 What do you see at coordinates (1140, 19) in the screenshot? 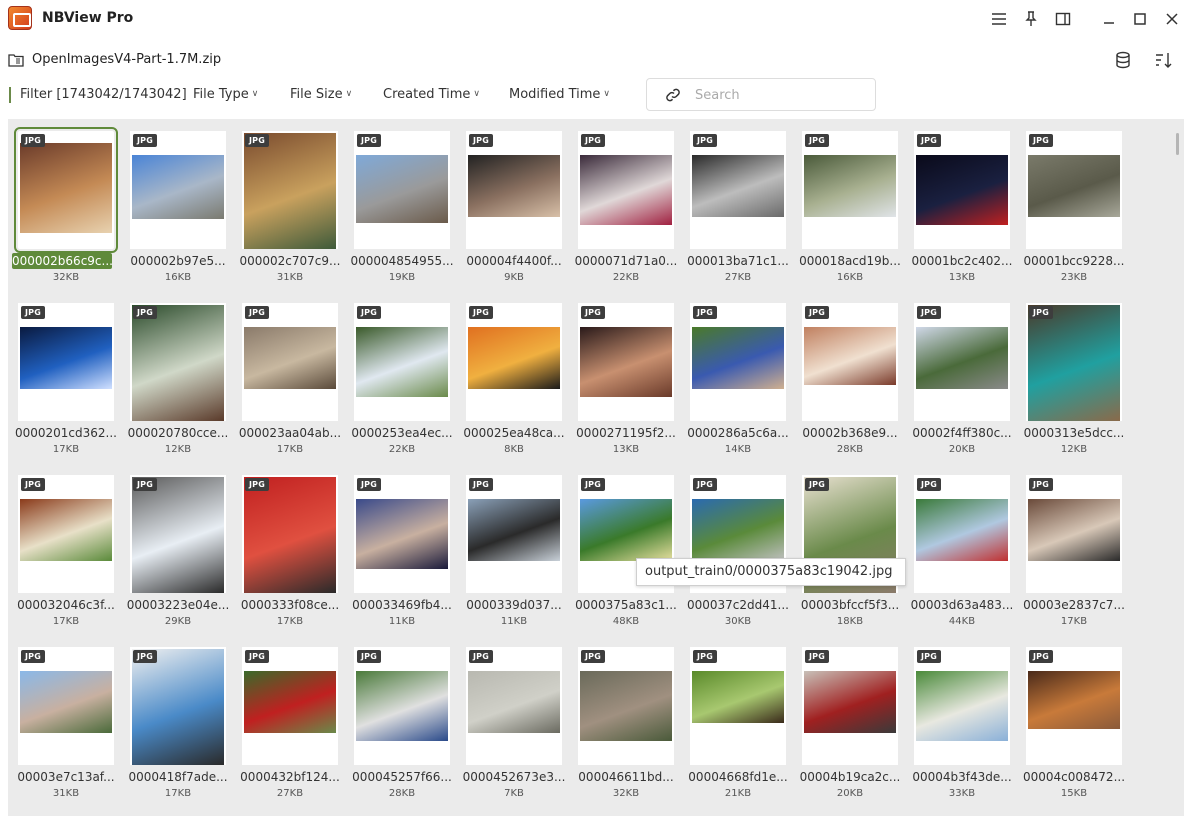
I see `maximize-icon` at bounding box center [1140, 19].